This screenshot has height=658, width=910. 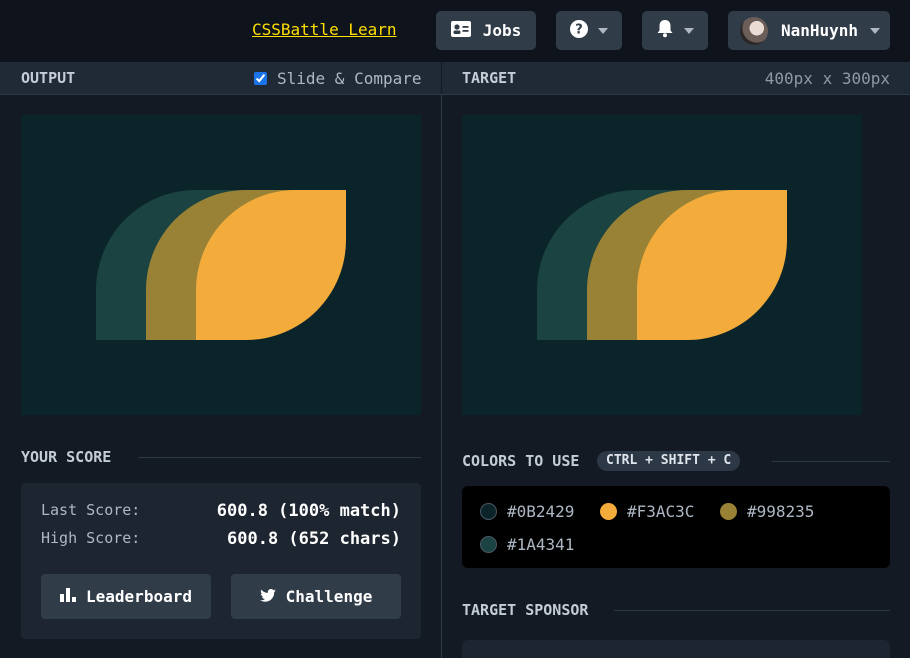 What do you see at coordinates (665, 30) in the screenshot?
I see `bell-icon` at bounding box center [665, 30].